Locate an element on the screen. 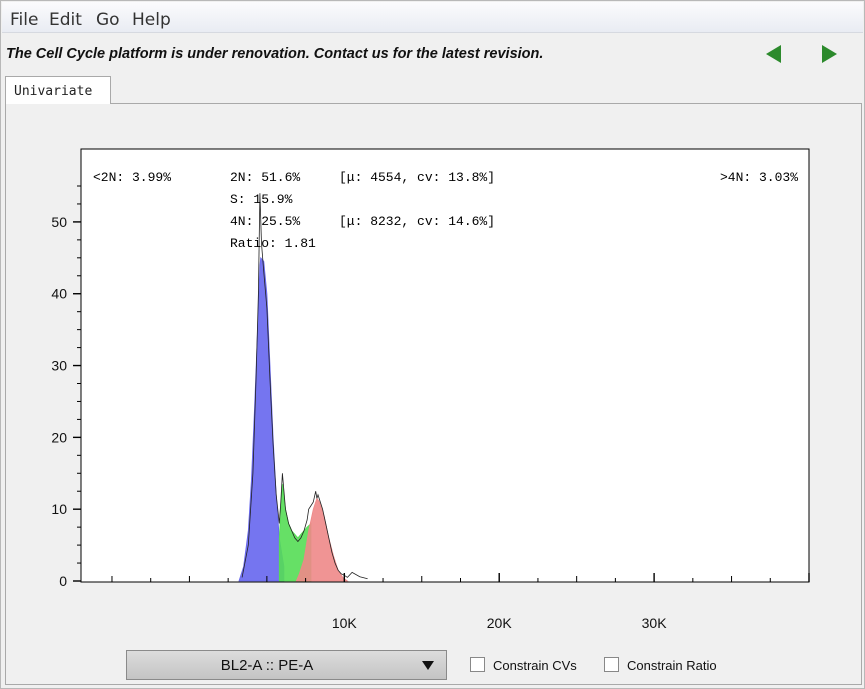 This screenshot has width=865, height=689. lt2n-stat: <2N: 3.99% is located at coordinates (132, 177).